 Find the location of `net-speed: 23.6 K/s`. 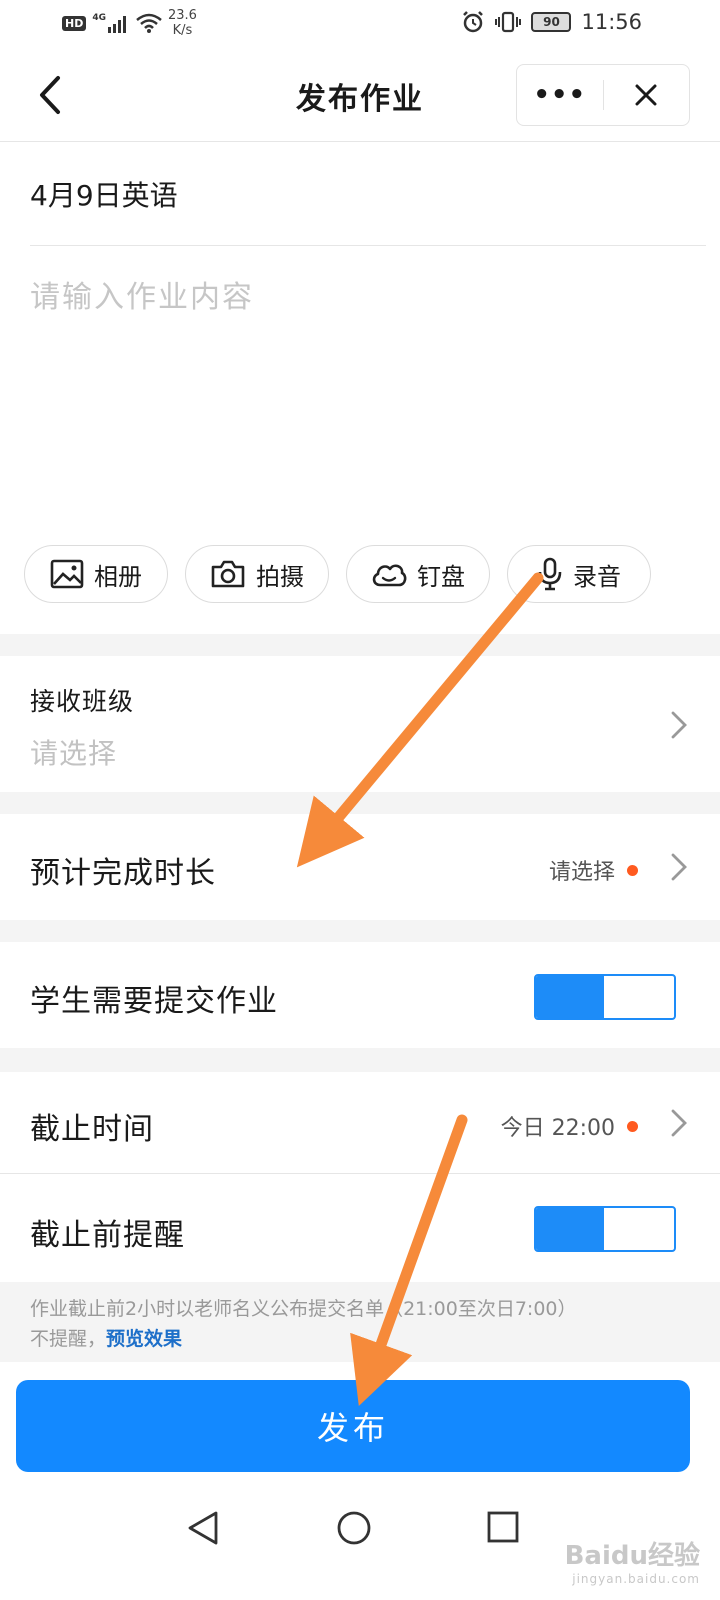

net-speed: 23.6 K/s is located at coordinates (182, 23).